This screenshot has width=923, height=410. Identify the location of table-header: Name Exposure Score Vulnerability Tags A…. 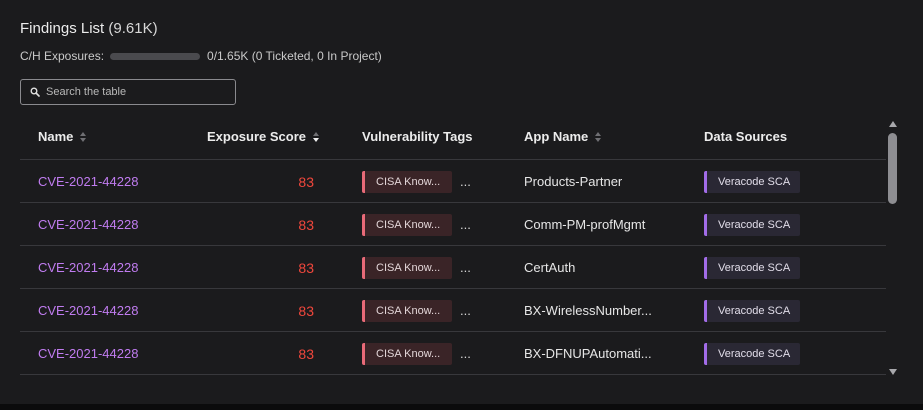
(453, 137).